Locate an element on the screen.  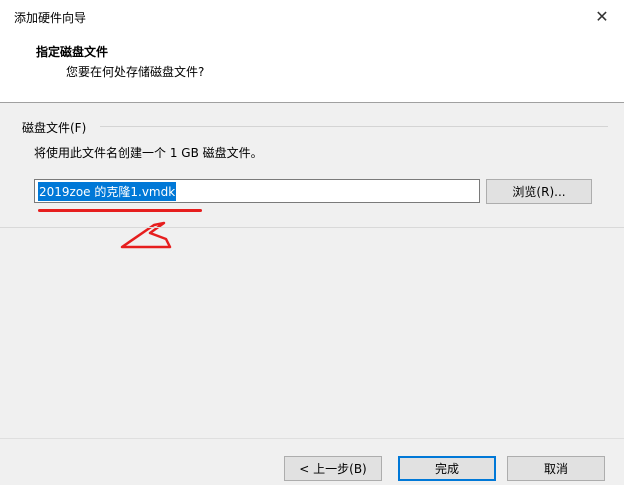
wizard-footer: < 上一步(B) 完成 取消 is located at coordinates (312, 461).